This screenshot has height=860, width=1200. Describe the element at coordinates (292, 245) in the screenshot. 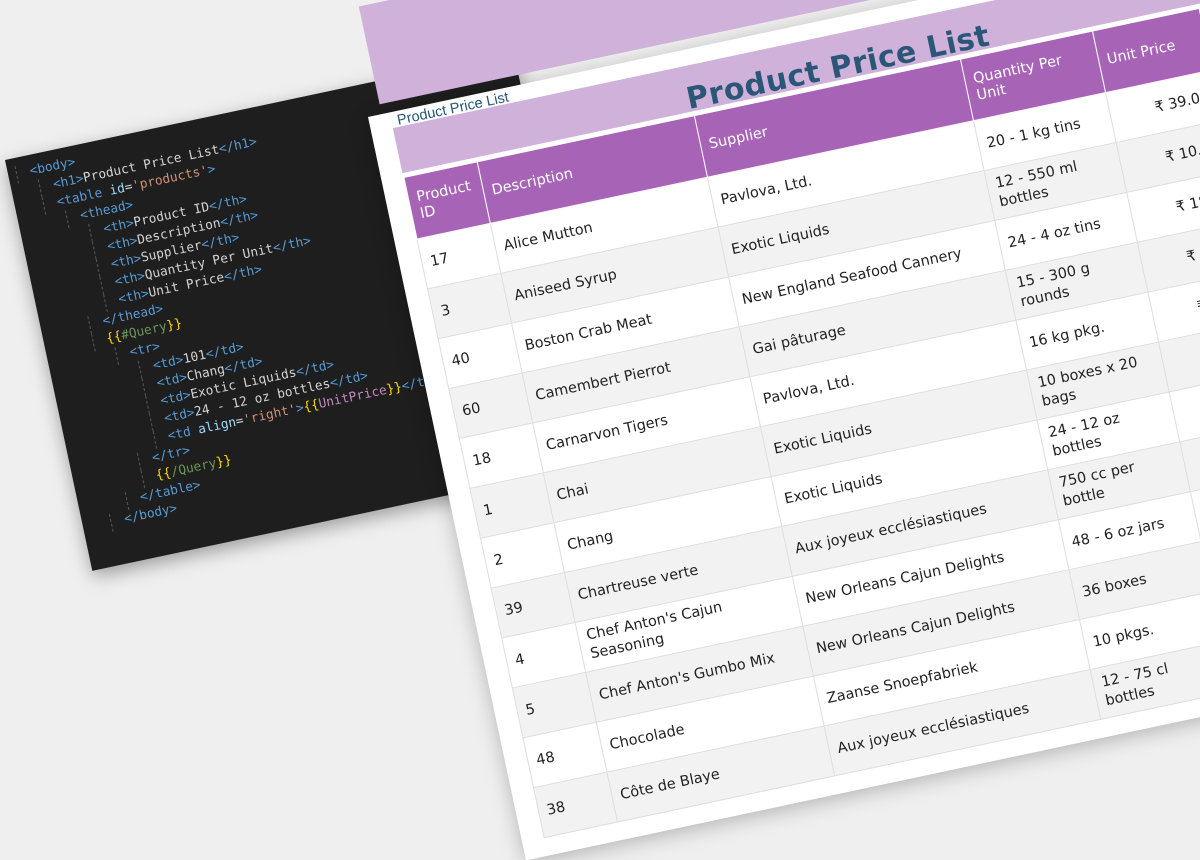

I see `code-token: </th>` at that location.